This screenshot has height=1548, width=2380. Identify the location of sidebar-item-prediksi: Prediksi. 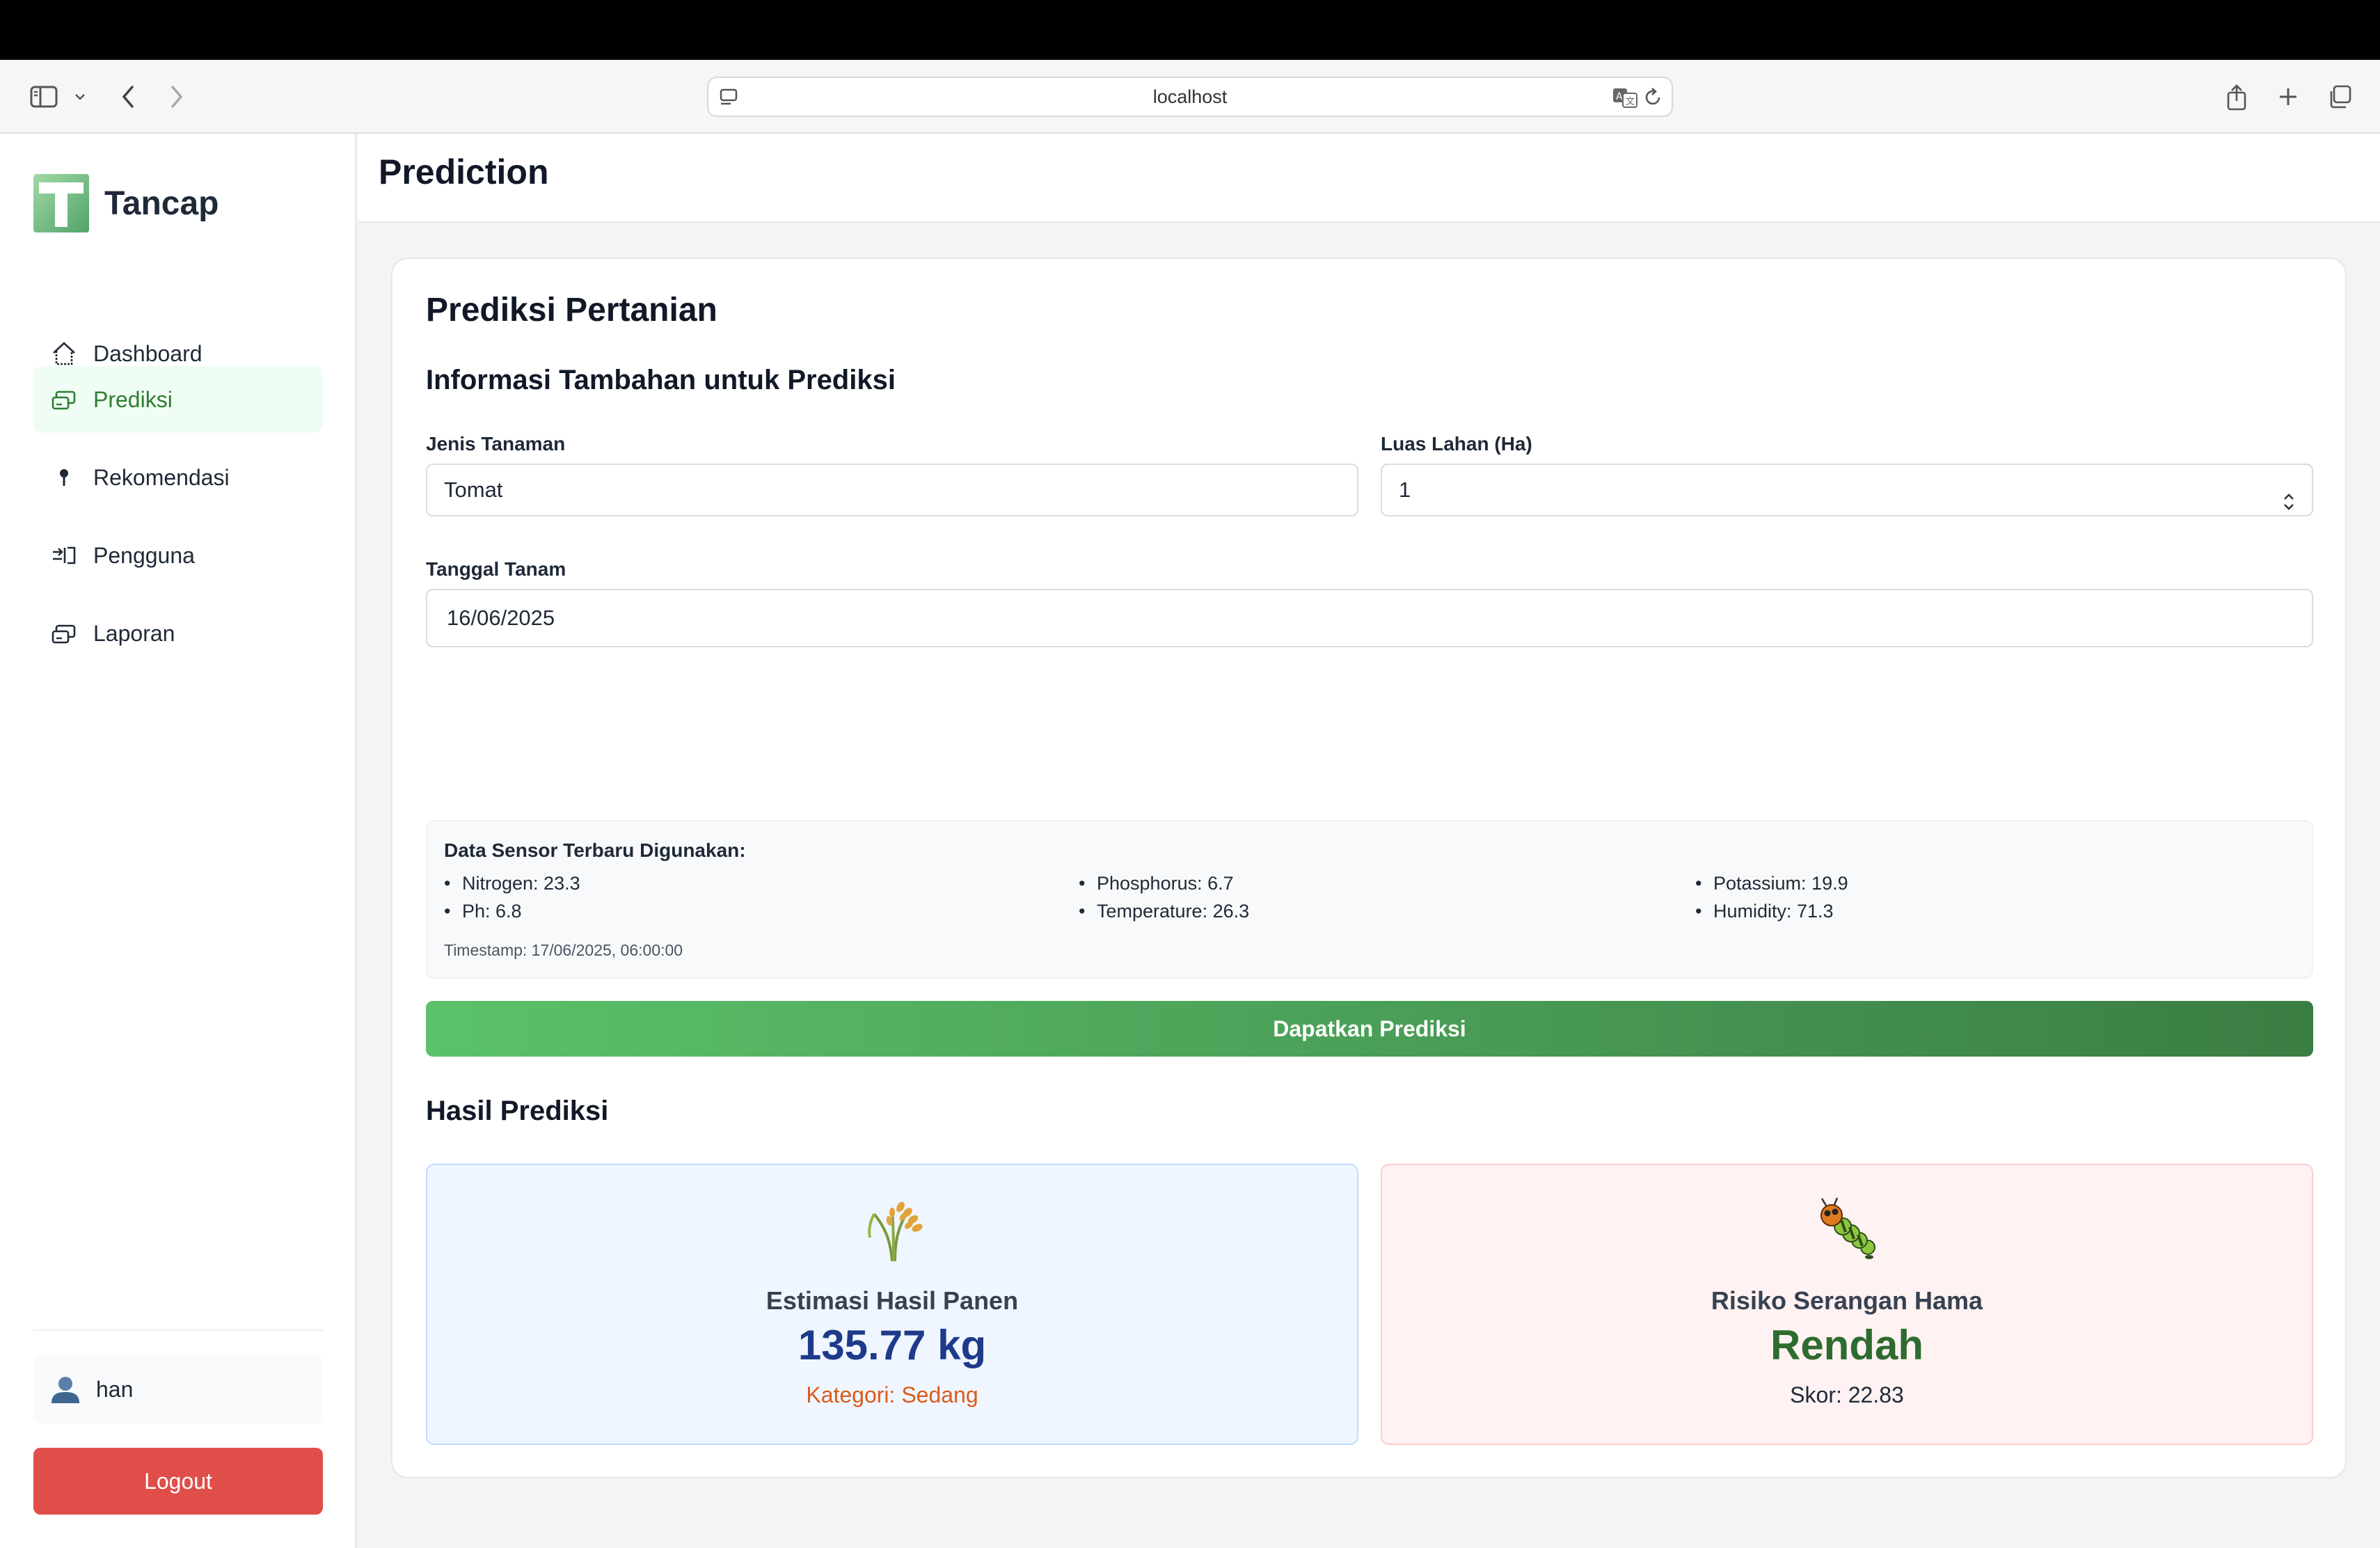
(178, 399).